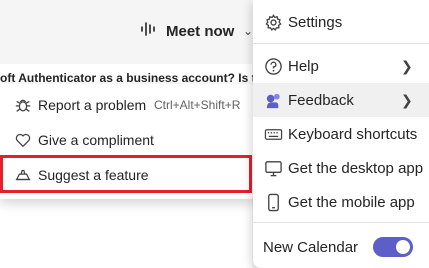 The width and height of the screenshot is (429, 268). Describe the element at coordinates (315, 22) in the screenshot. I see `settings-label: Settings` at that location.